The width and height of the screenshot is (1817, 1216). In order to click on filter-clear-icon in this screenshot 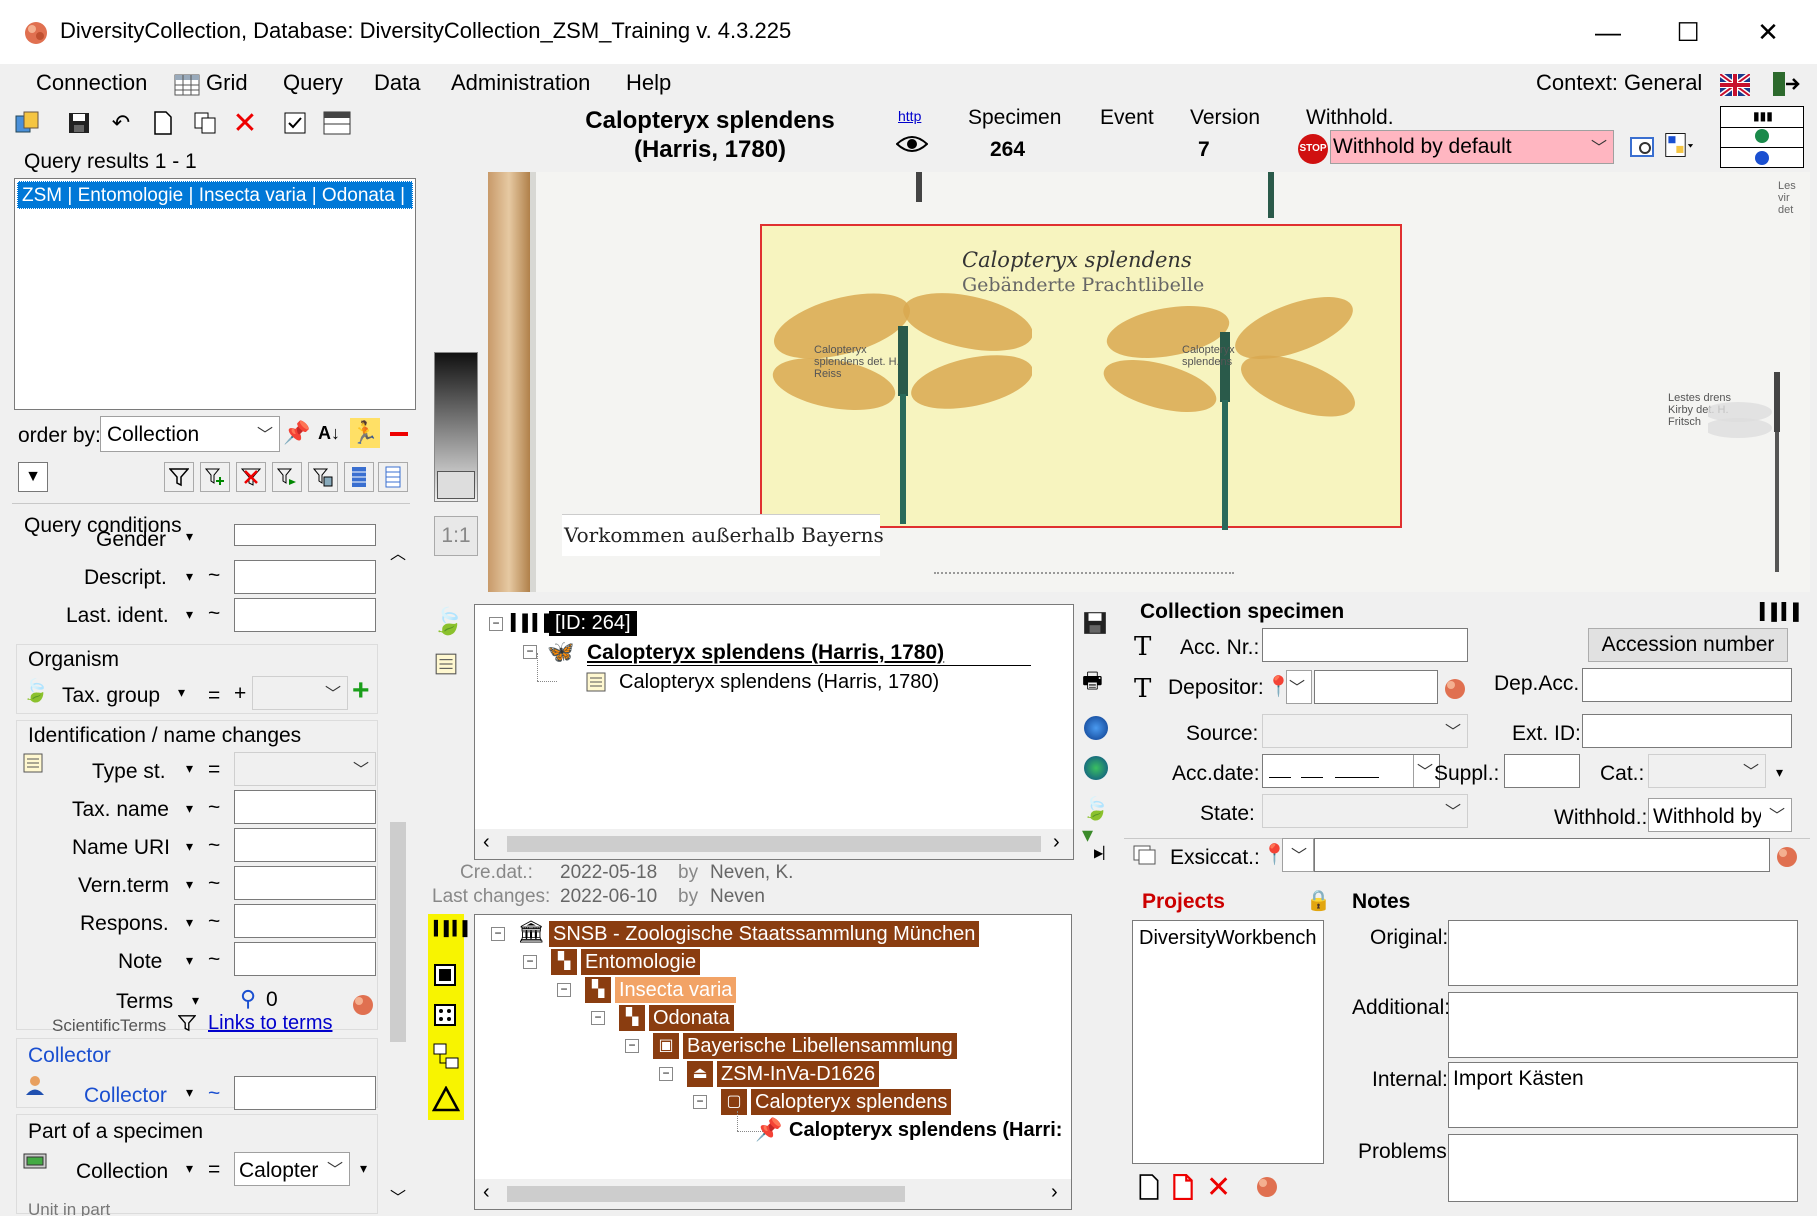, I will do `click(251, 477)`.